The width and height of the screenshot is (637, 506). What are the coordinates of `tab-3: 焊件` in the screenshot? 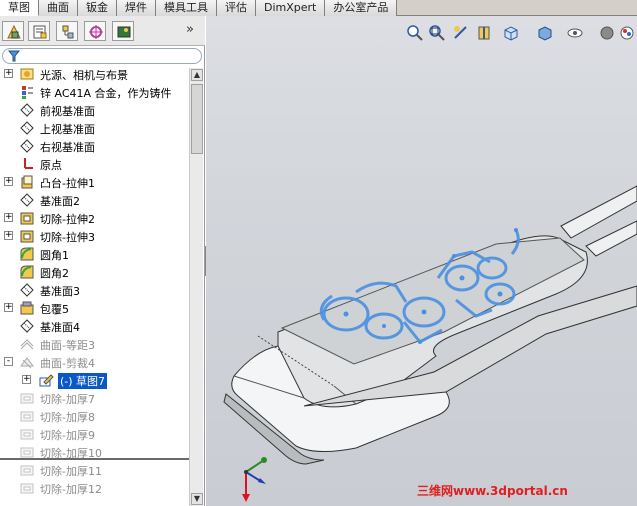 It's located at (136, 8).